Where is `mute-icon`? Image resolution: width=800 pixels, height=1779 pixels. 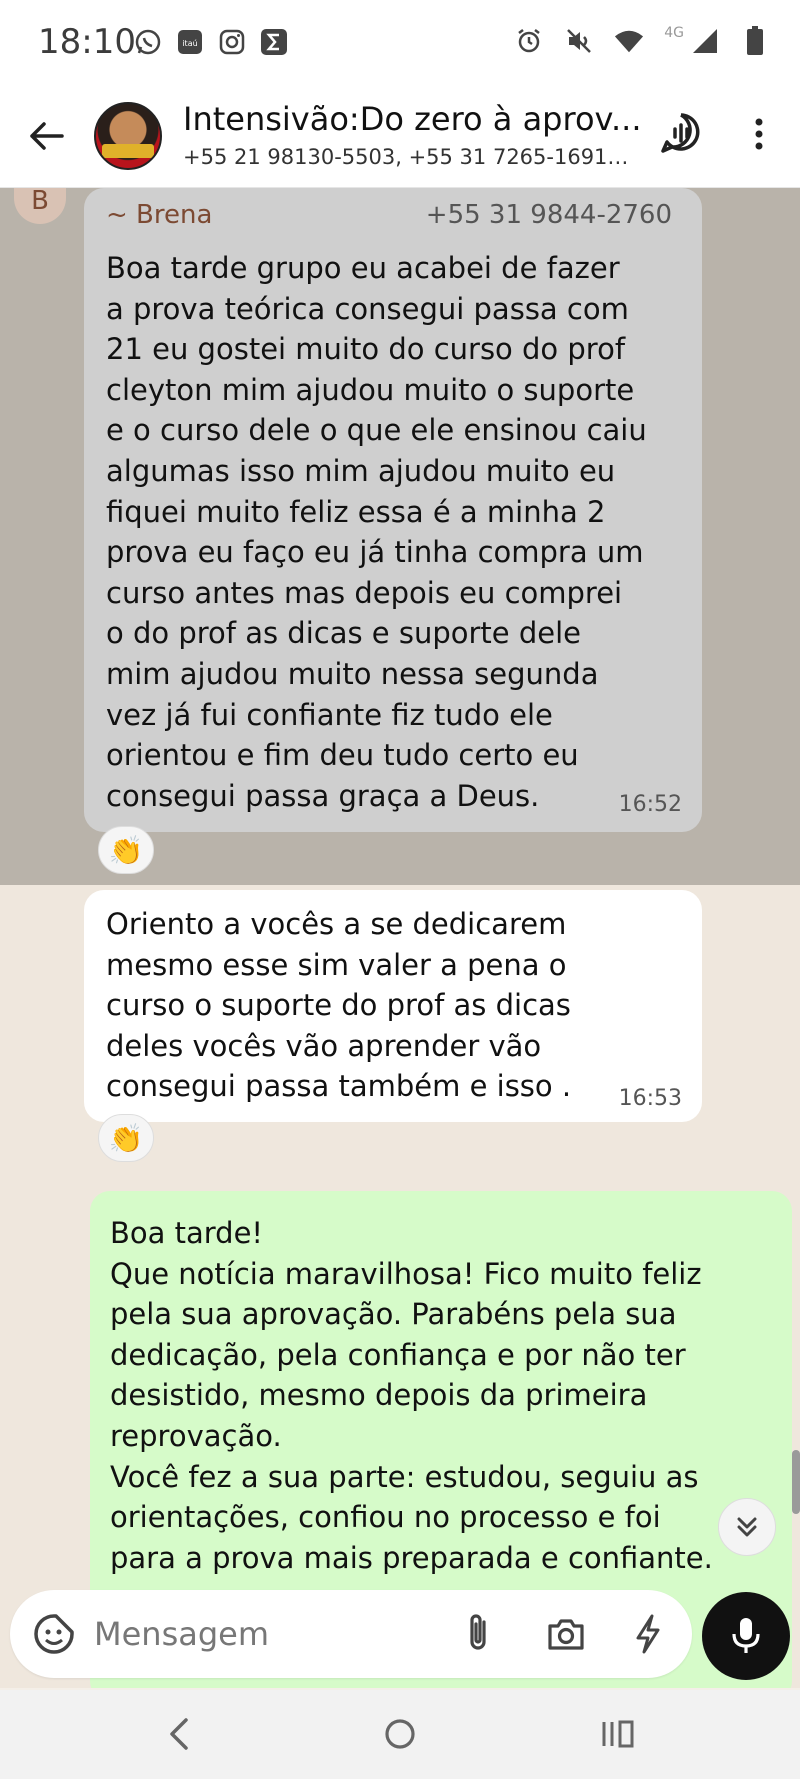
mute-icon is located at coordinates (579, 41).